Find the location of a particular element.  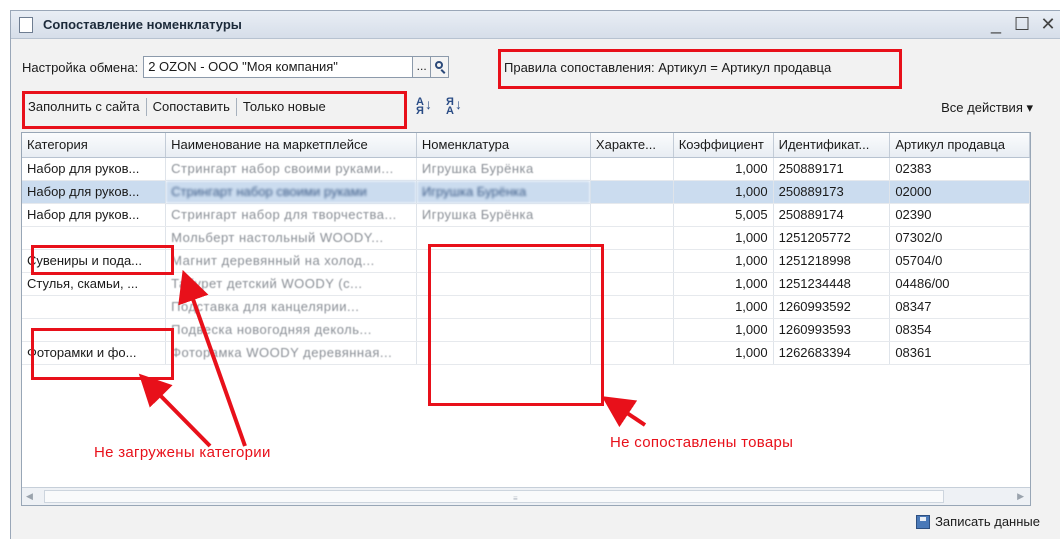

exchange-settings-field: 2 OZON - ООО "Моя компания" is located at coordinates (278, 67).